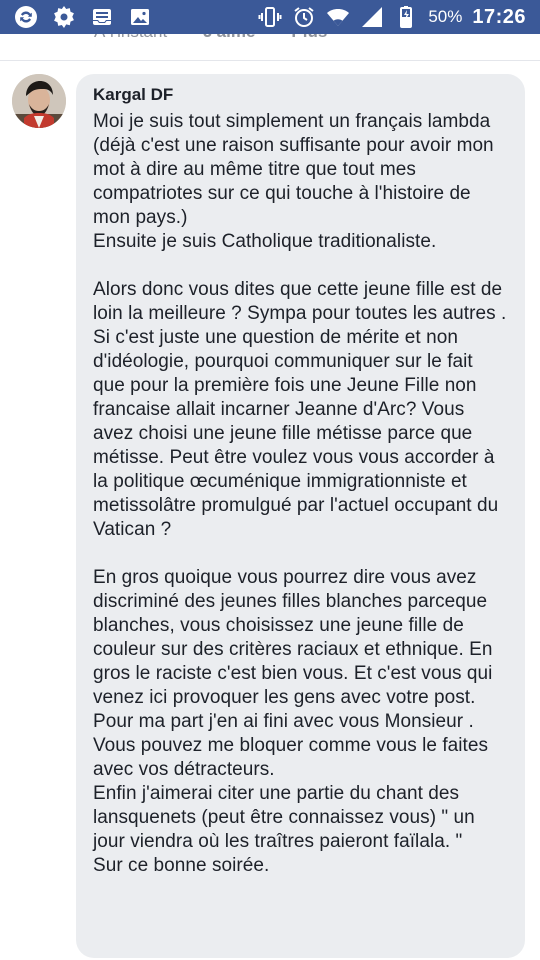 This screenshot has height=960, width=540. What do you see at coordinates (301, 95) in the screenshot?
I see `comment-author: Kargal DF` at bounding box center [301, 95].